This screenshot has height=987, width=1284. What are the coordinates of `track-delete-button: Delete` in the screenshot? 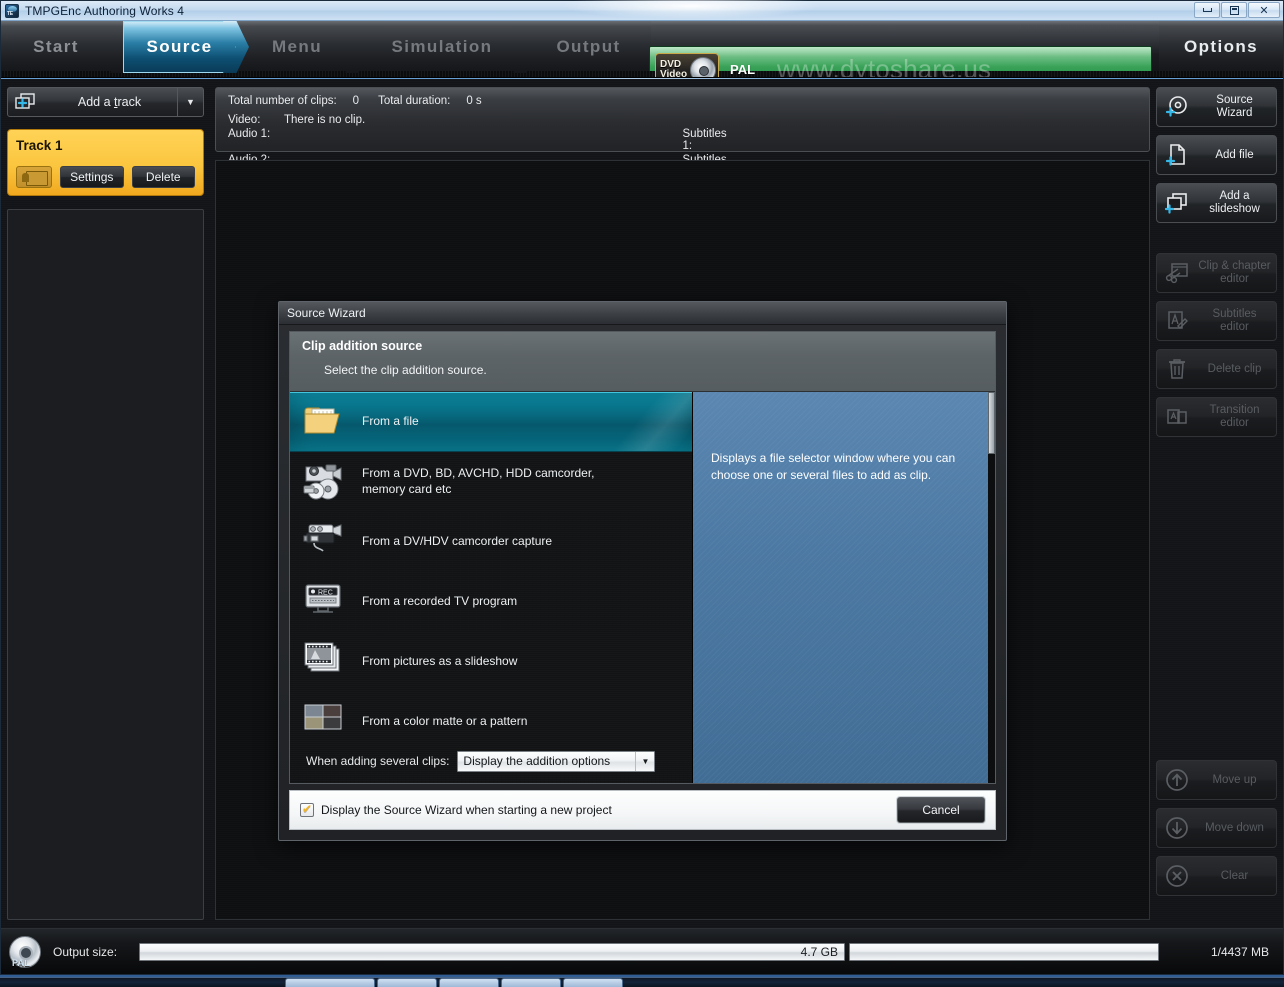 It's located at (163, 177).